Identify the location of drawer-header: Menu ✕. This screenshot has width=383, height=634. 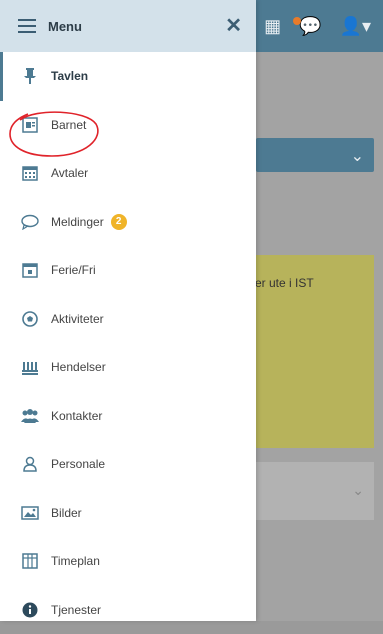
(128, 26).